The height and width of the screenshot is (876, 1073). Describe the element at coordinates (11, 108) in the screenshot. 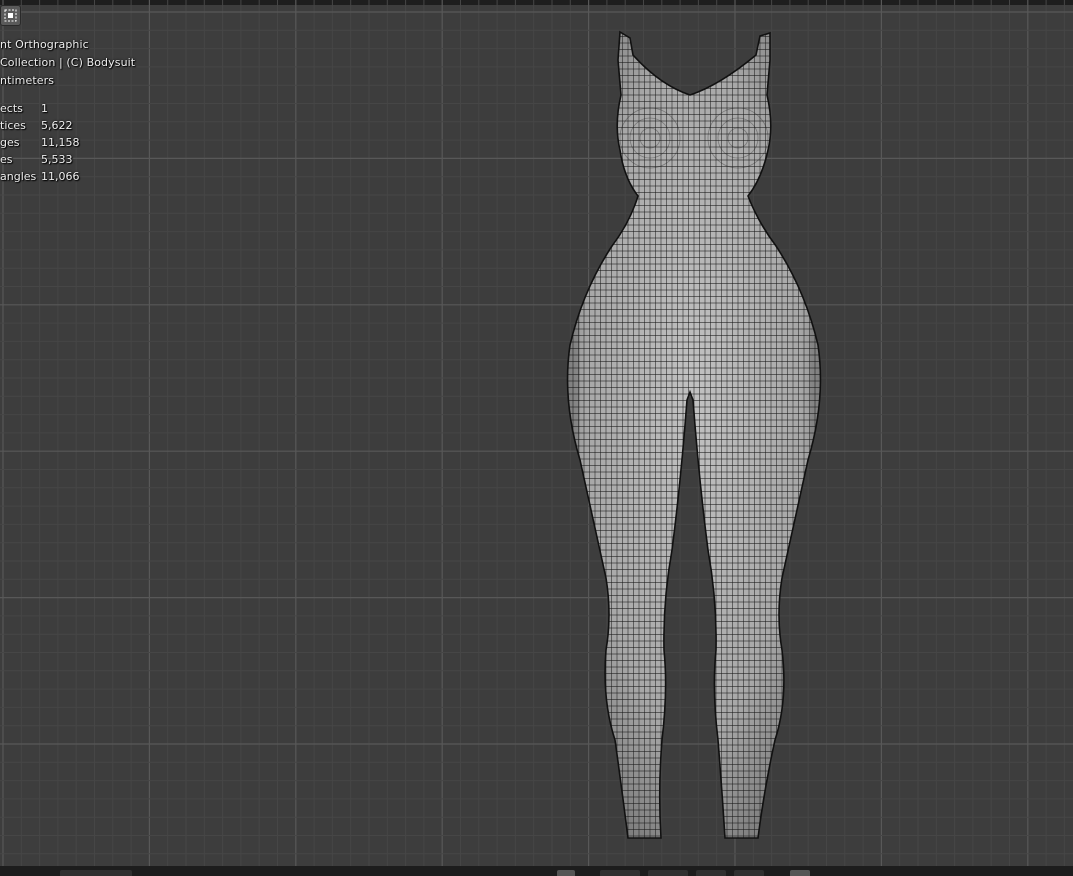

I see `stat-label: ects` at that location.